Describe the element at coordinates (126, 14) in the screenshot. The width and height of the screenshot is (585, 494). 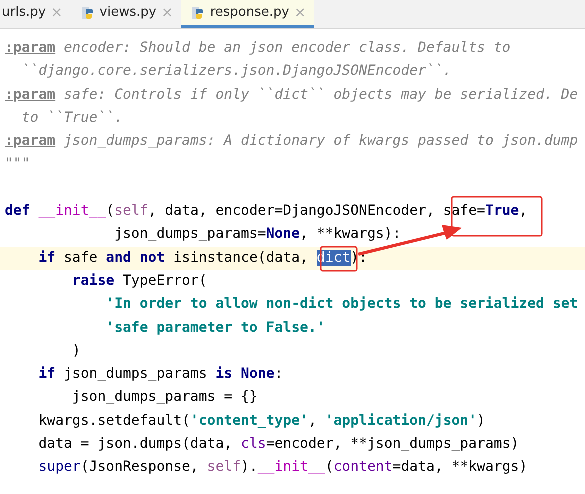
I see `editor-tab: views.py ×` at that location.